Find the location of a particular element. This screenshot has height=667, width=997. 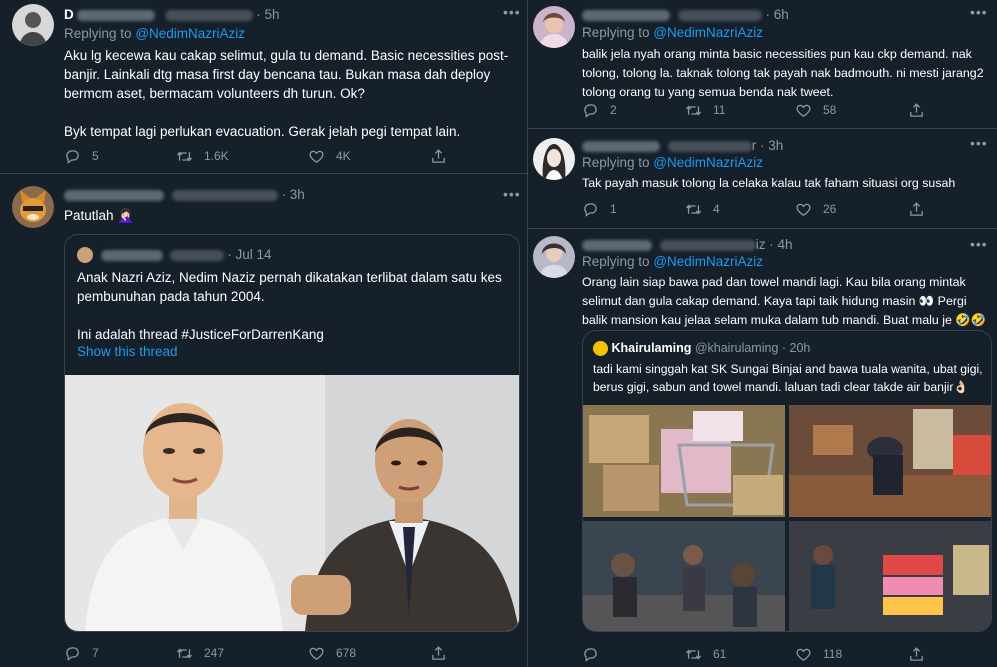

retweet-button: 11 is located at coordinates (705, 110).